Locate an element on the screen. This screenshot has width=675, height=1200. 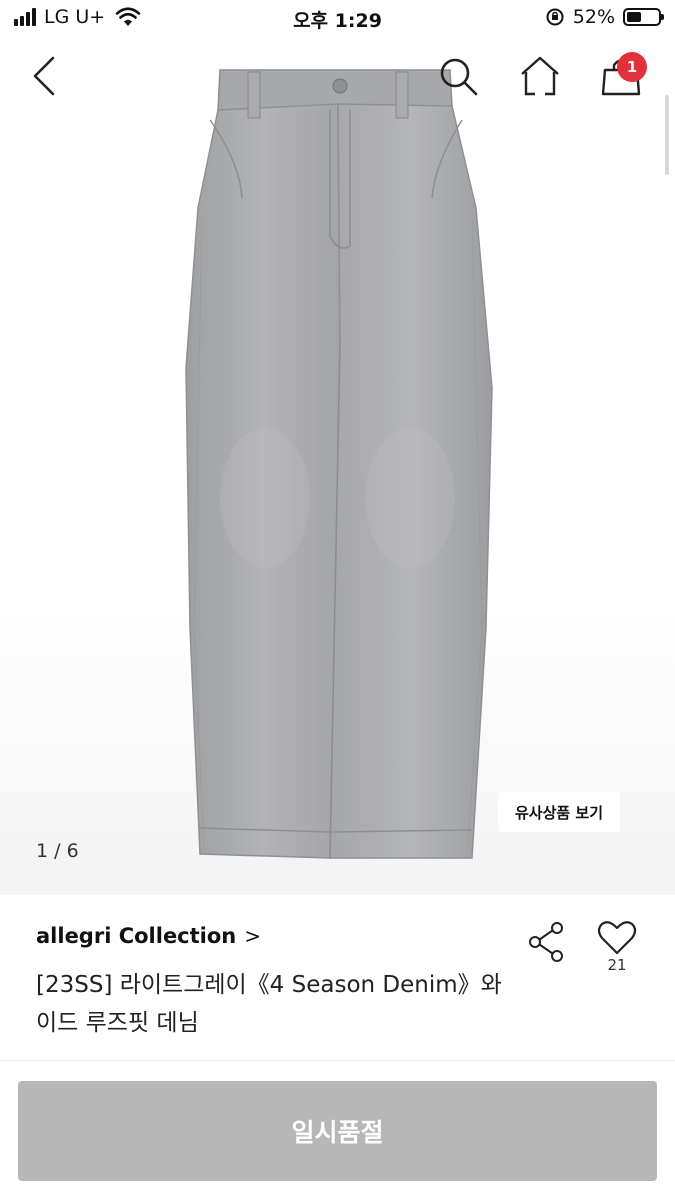
battery-percent: 52% is located at coordinates (593, 17).